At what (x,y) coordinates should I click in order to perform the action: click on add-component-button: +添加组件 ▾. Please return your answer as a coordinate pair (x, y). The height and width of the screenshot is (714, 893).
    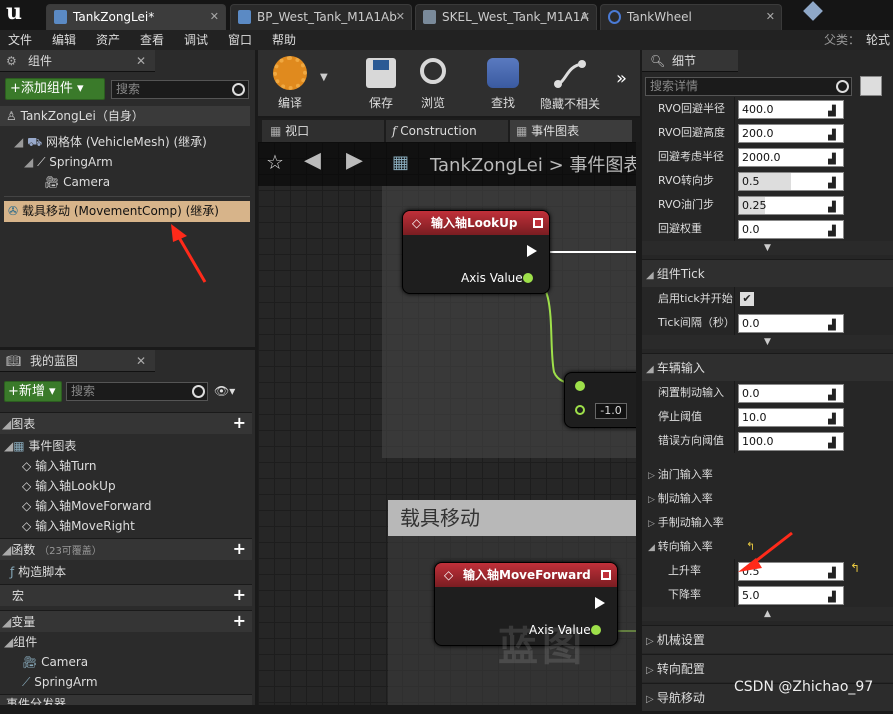
    Looking at the image, I should click on (55, 89).